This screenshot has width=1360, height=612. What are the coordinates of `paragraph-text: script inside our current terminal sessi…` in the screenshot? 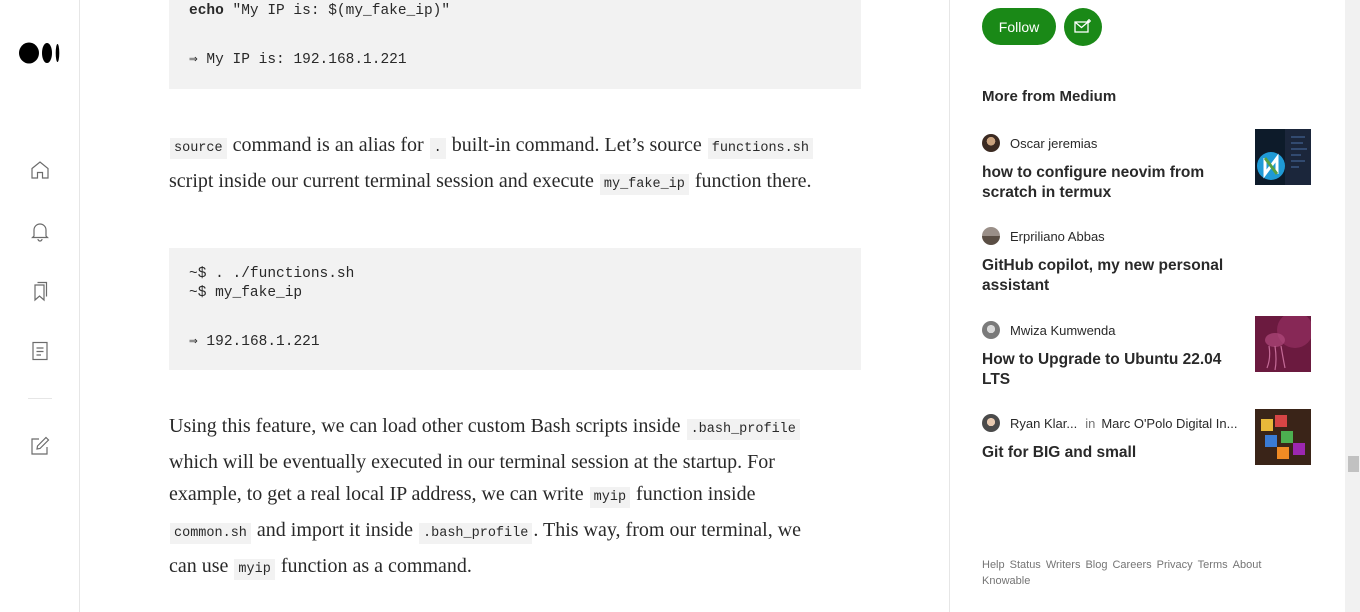 It's located at (384, 181).